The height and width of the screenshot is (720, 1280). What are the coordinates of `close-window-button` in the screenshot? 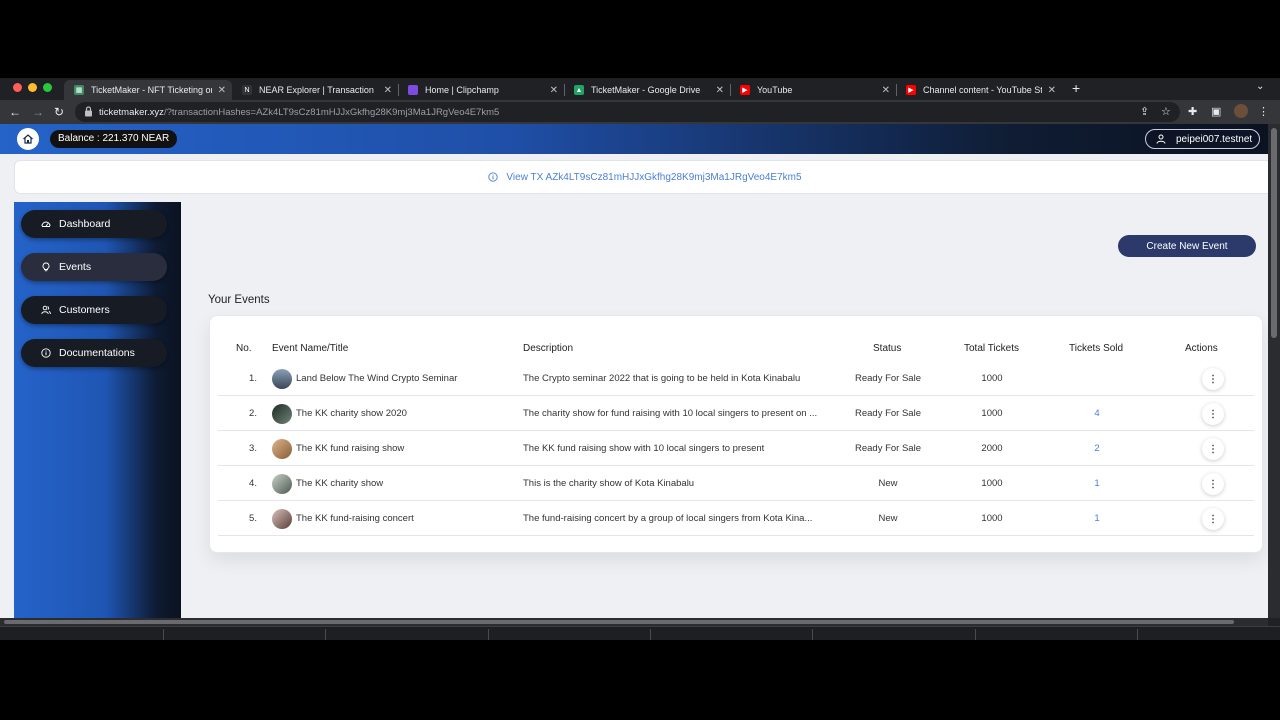 It's located at (17, 87).